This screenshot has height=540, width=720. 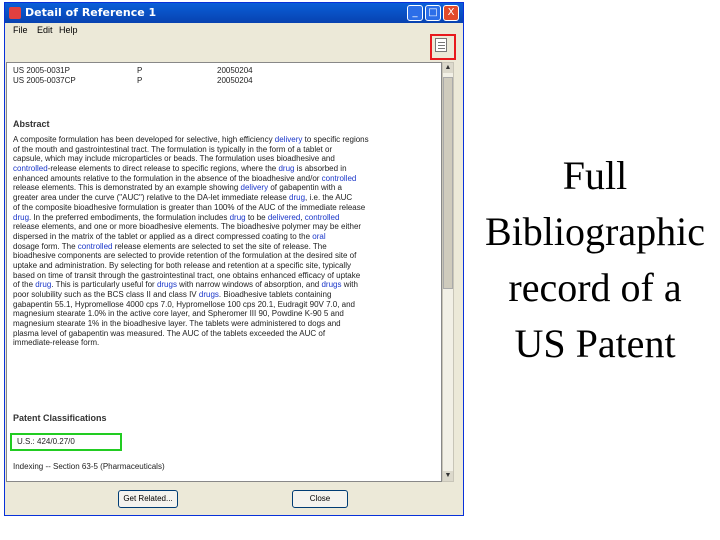 I want to click on highlighted-term: delivered, so click(x=284, y=217).